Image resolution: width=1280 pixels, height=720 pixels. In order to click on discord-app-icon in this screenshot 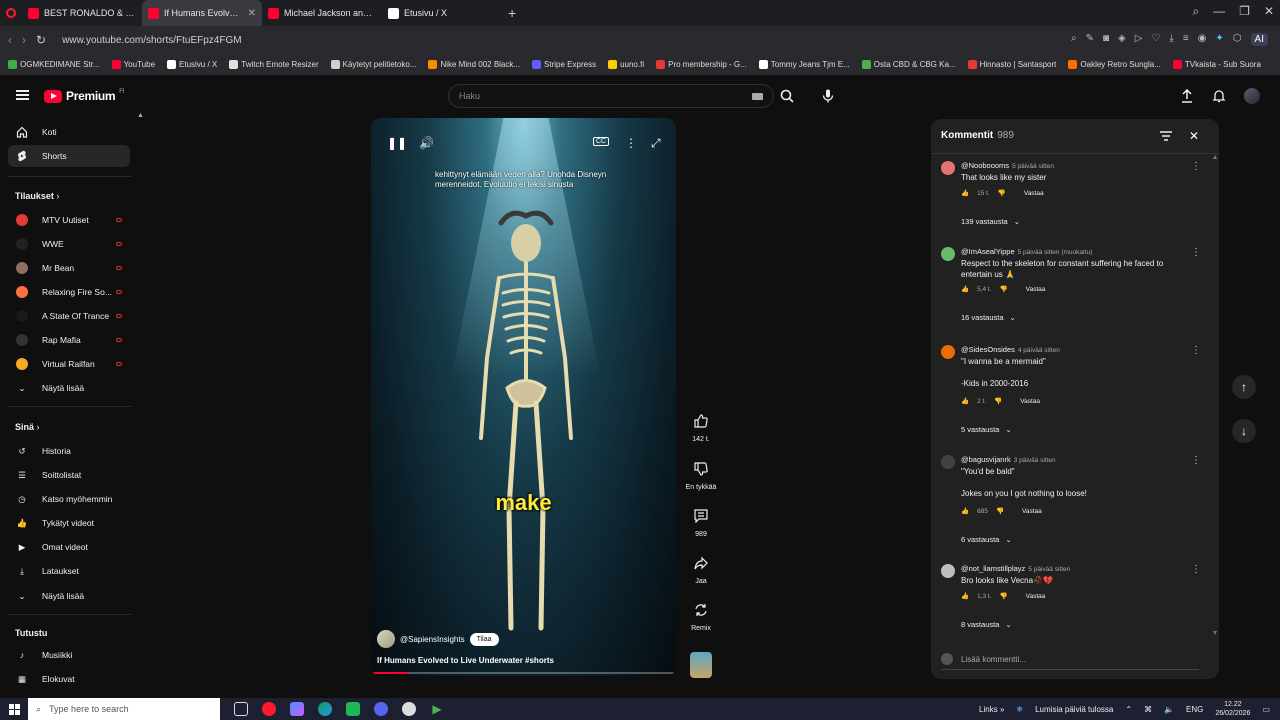, I will do `click(381, 709)`.